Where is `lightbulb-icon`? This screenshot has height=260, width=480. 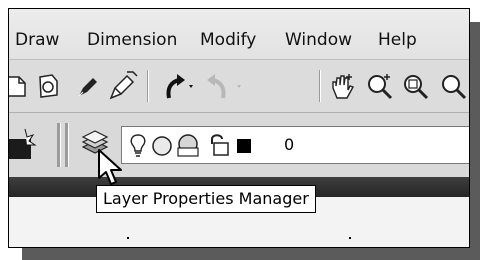
lightbulb-icon is located at coordinates (138, 148).